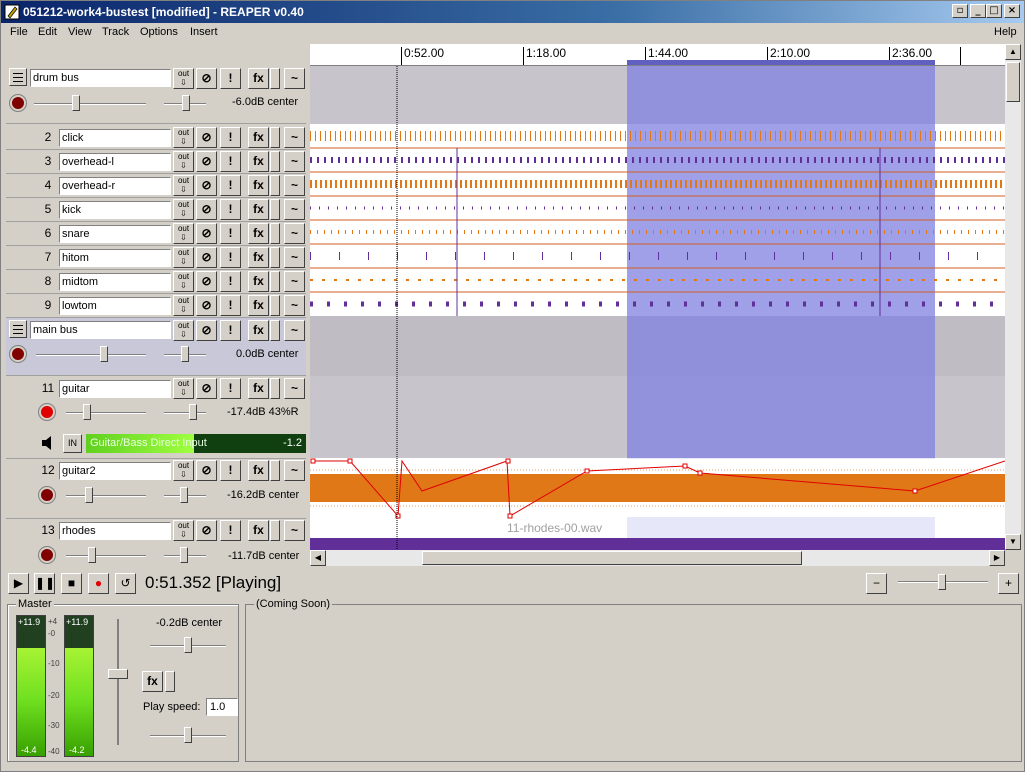  I want to click on track-name-field: guitar2, so click(115, 471).